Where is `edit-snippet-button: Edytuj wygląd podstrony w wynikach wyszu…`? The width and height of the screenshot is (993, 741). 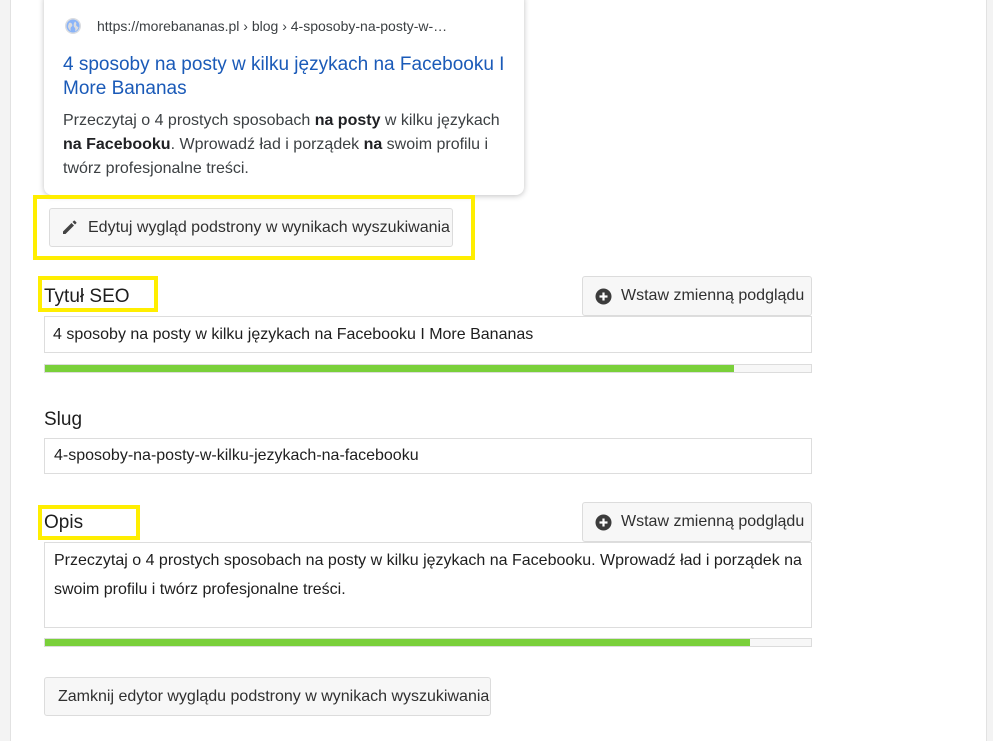
edit-snippet-button: Edytuj wygląd podstrony w wynikach wyszu… is located at coordinates (251, 227).